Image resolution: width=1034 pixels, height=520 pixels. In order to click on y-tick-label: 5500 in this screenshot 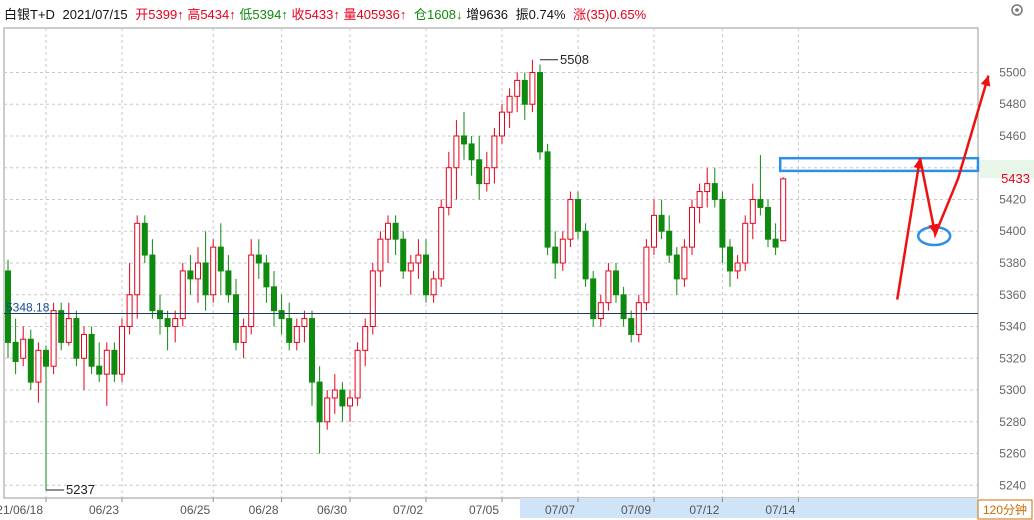, I will do `click(1012, 72)`.